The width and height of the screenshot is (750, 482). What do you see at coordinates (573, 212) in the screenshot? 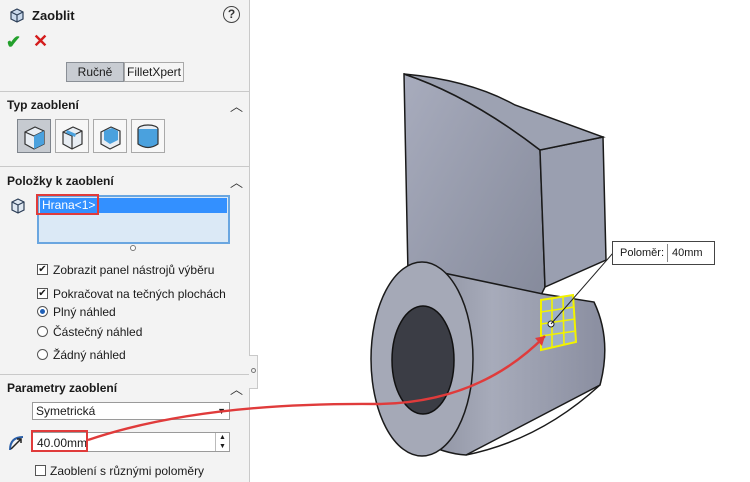
I see `blade-edge-face` at bounding box center [573, 212].